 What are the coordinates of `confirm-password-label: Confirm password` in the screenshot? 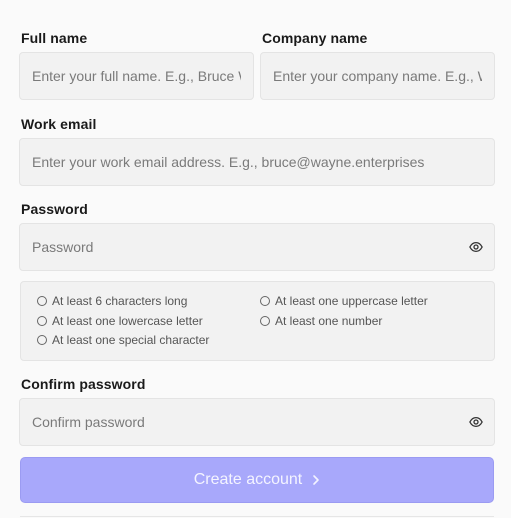 It's located at (83, 384).